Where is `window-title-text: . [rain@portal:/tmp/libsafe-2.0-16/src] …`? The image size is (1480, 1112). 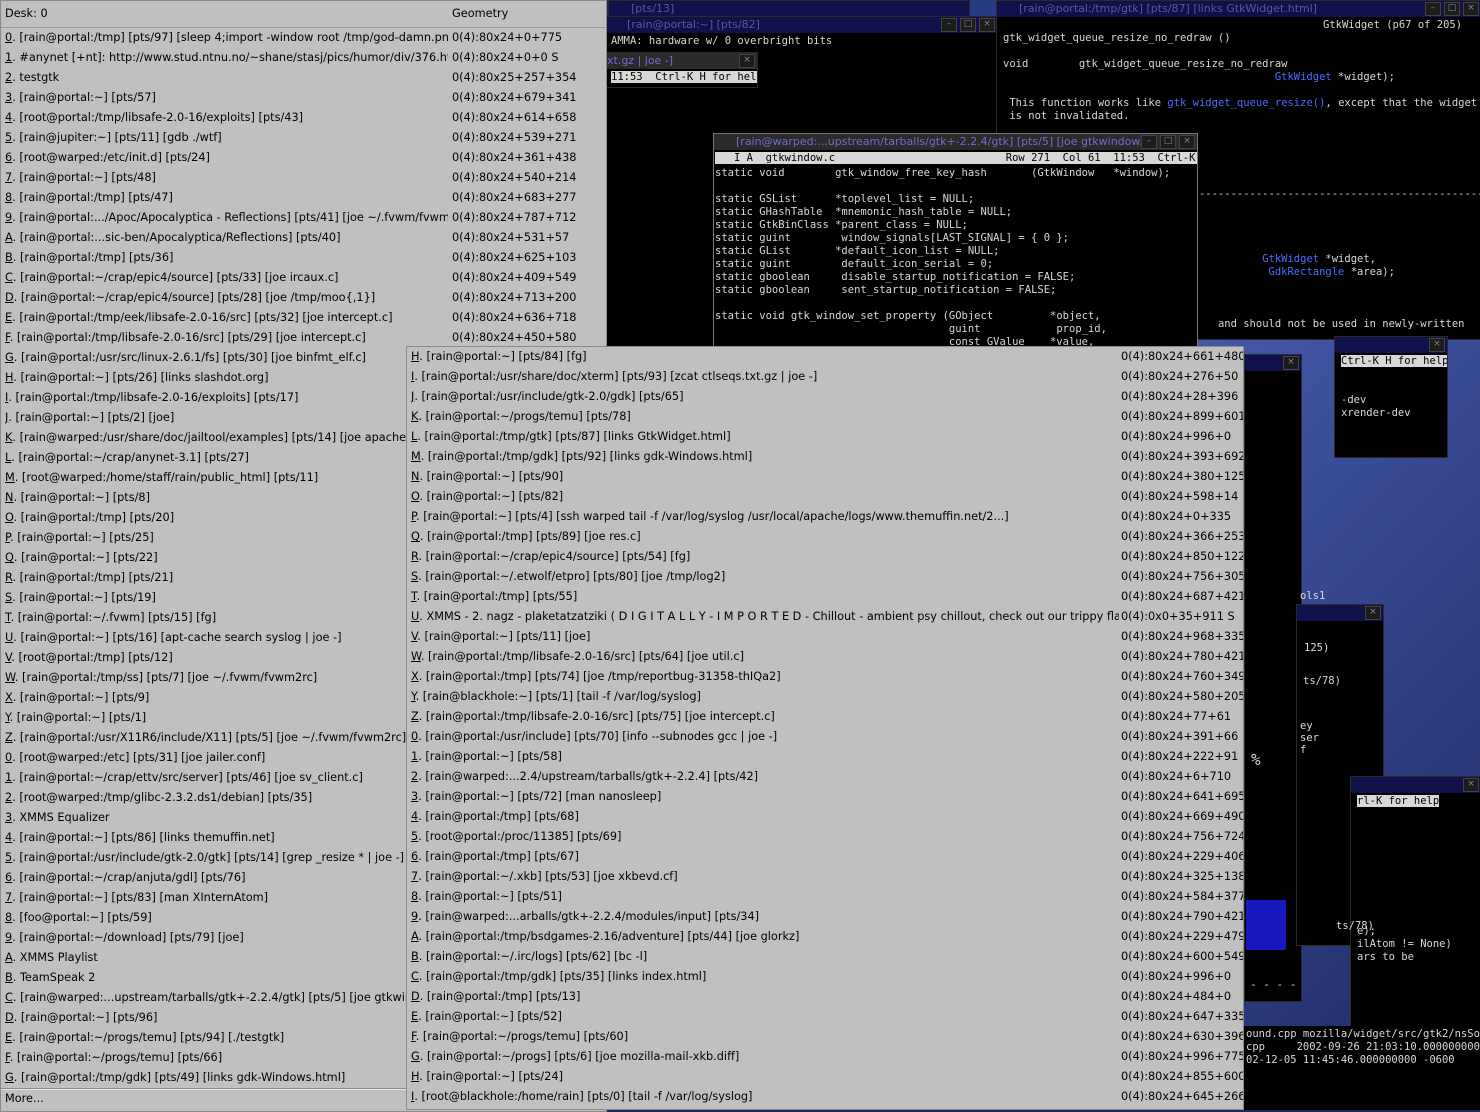 window-title-text: . [rain@portal:/tmp/libsafe-2.0-16/src] … is located at coordinates (187, 337).